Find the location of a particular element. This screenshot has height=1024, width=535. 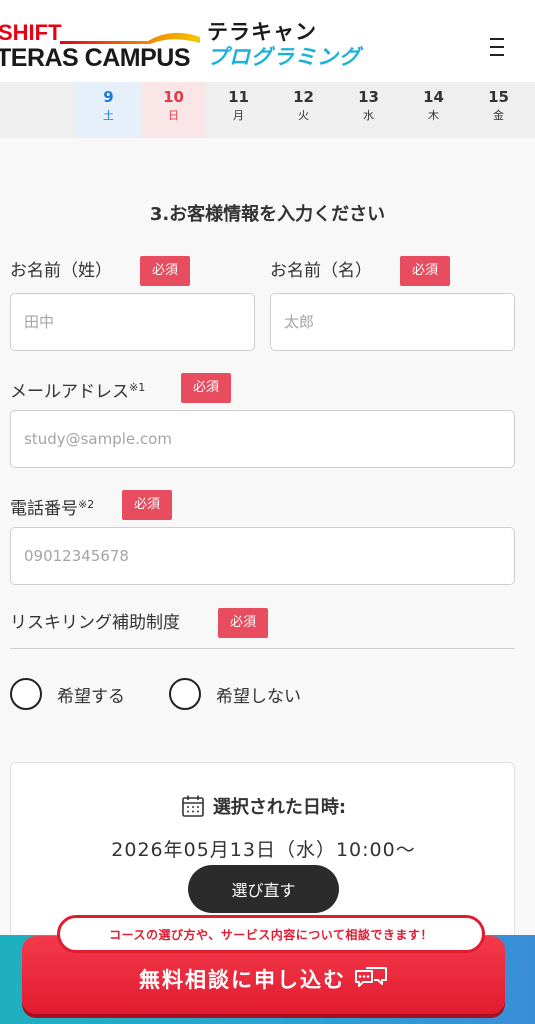

selected-datetime-value: 2026年05月13日（水）10:00〜 is located at coordinates (263, 850).